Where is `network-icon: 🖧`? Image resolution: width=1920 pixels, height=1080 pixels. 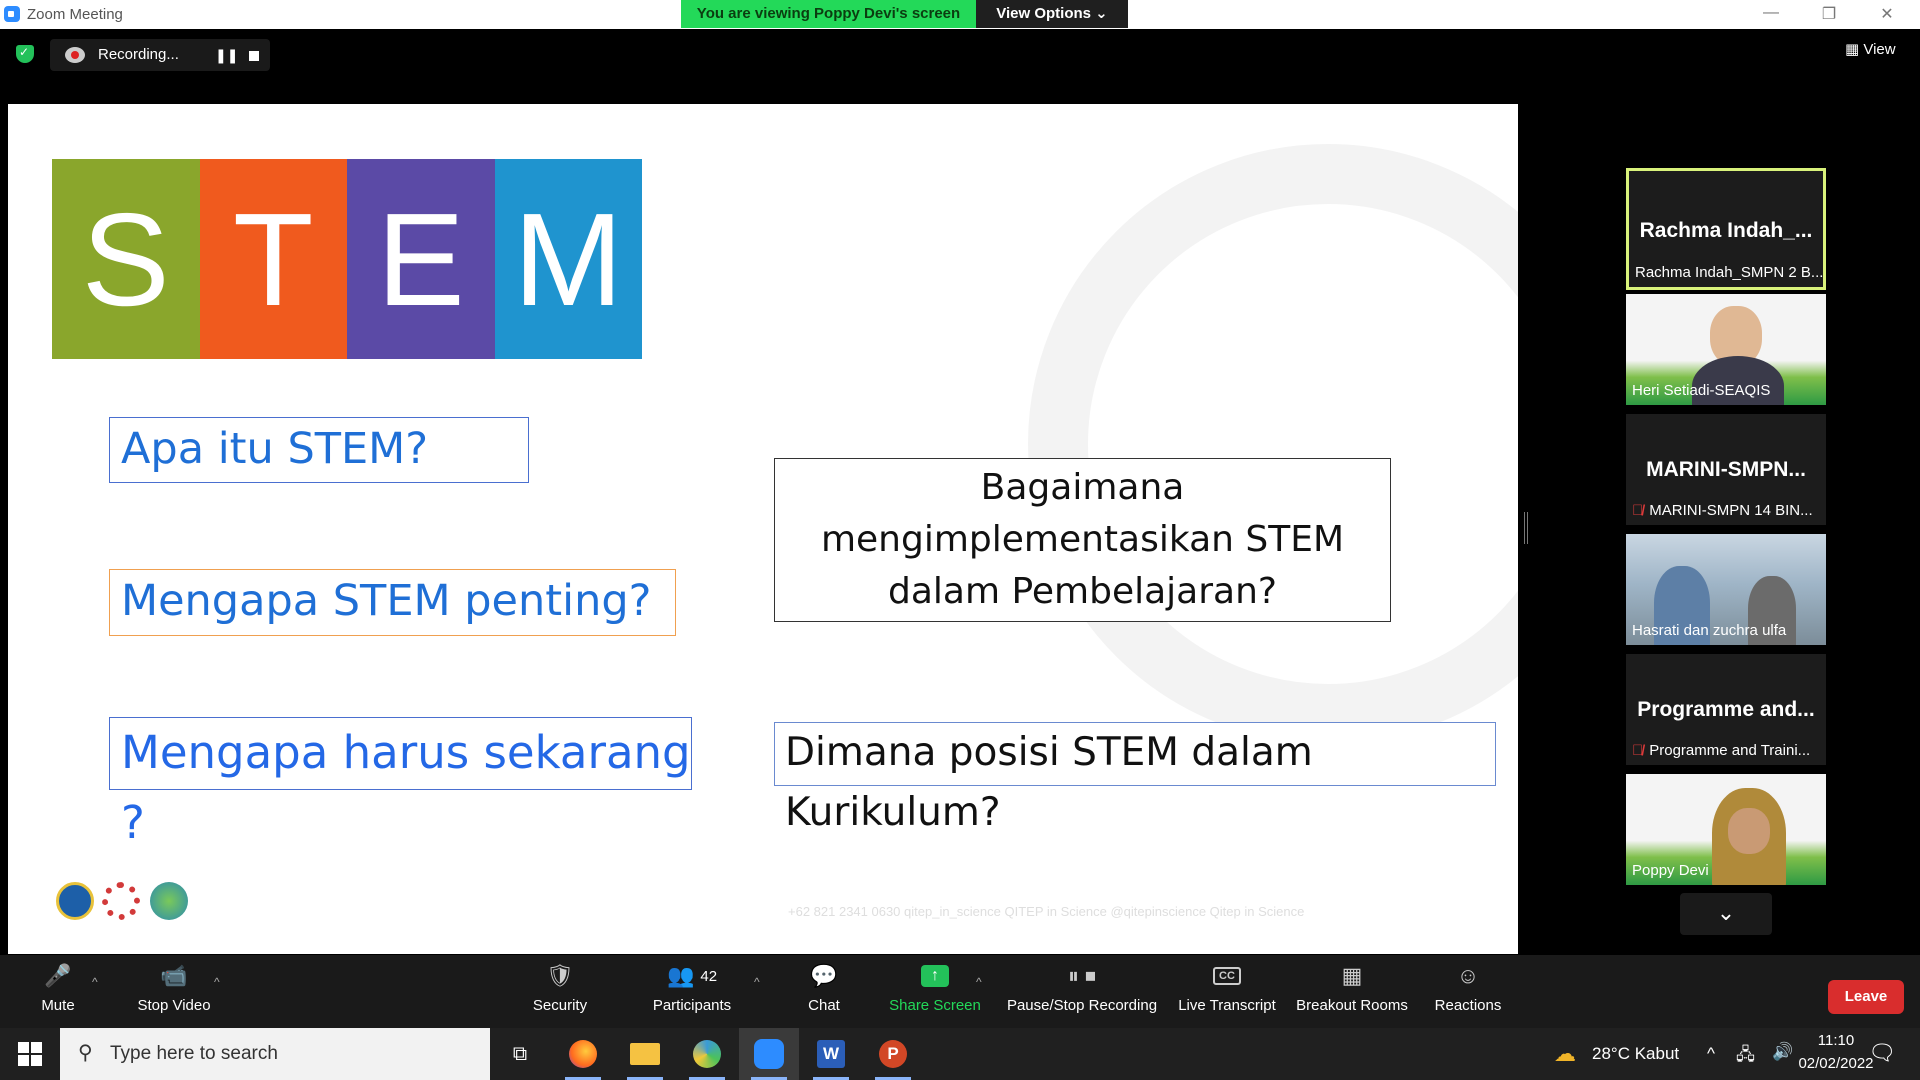 network-icon: 🖧 is located at coordinates (1745, 1056).